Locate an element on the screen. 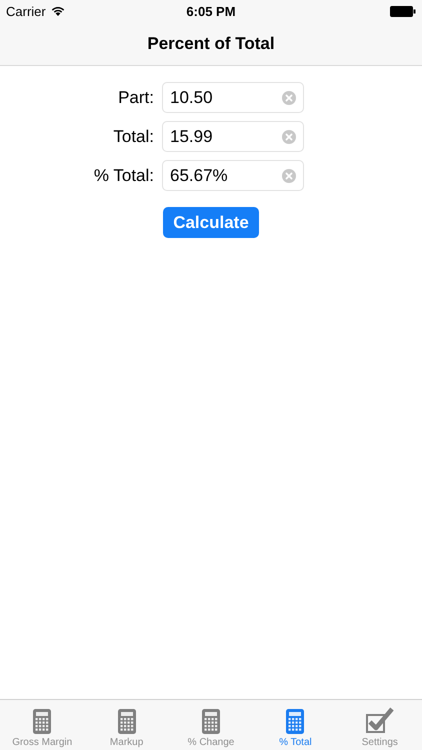  tab: % Total is located at coordinates (295, 725).